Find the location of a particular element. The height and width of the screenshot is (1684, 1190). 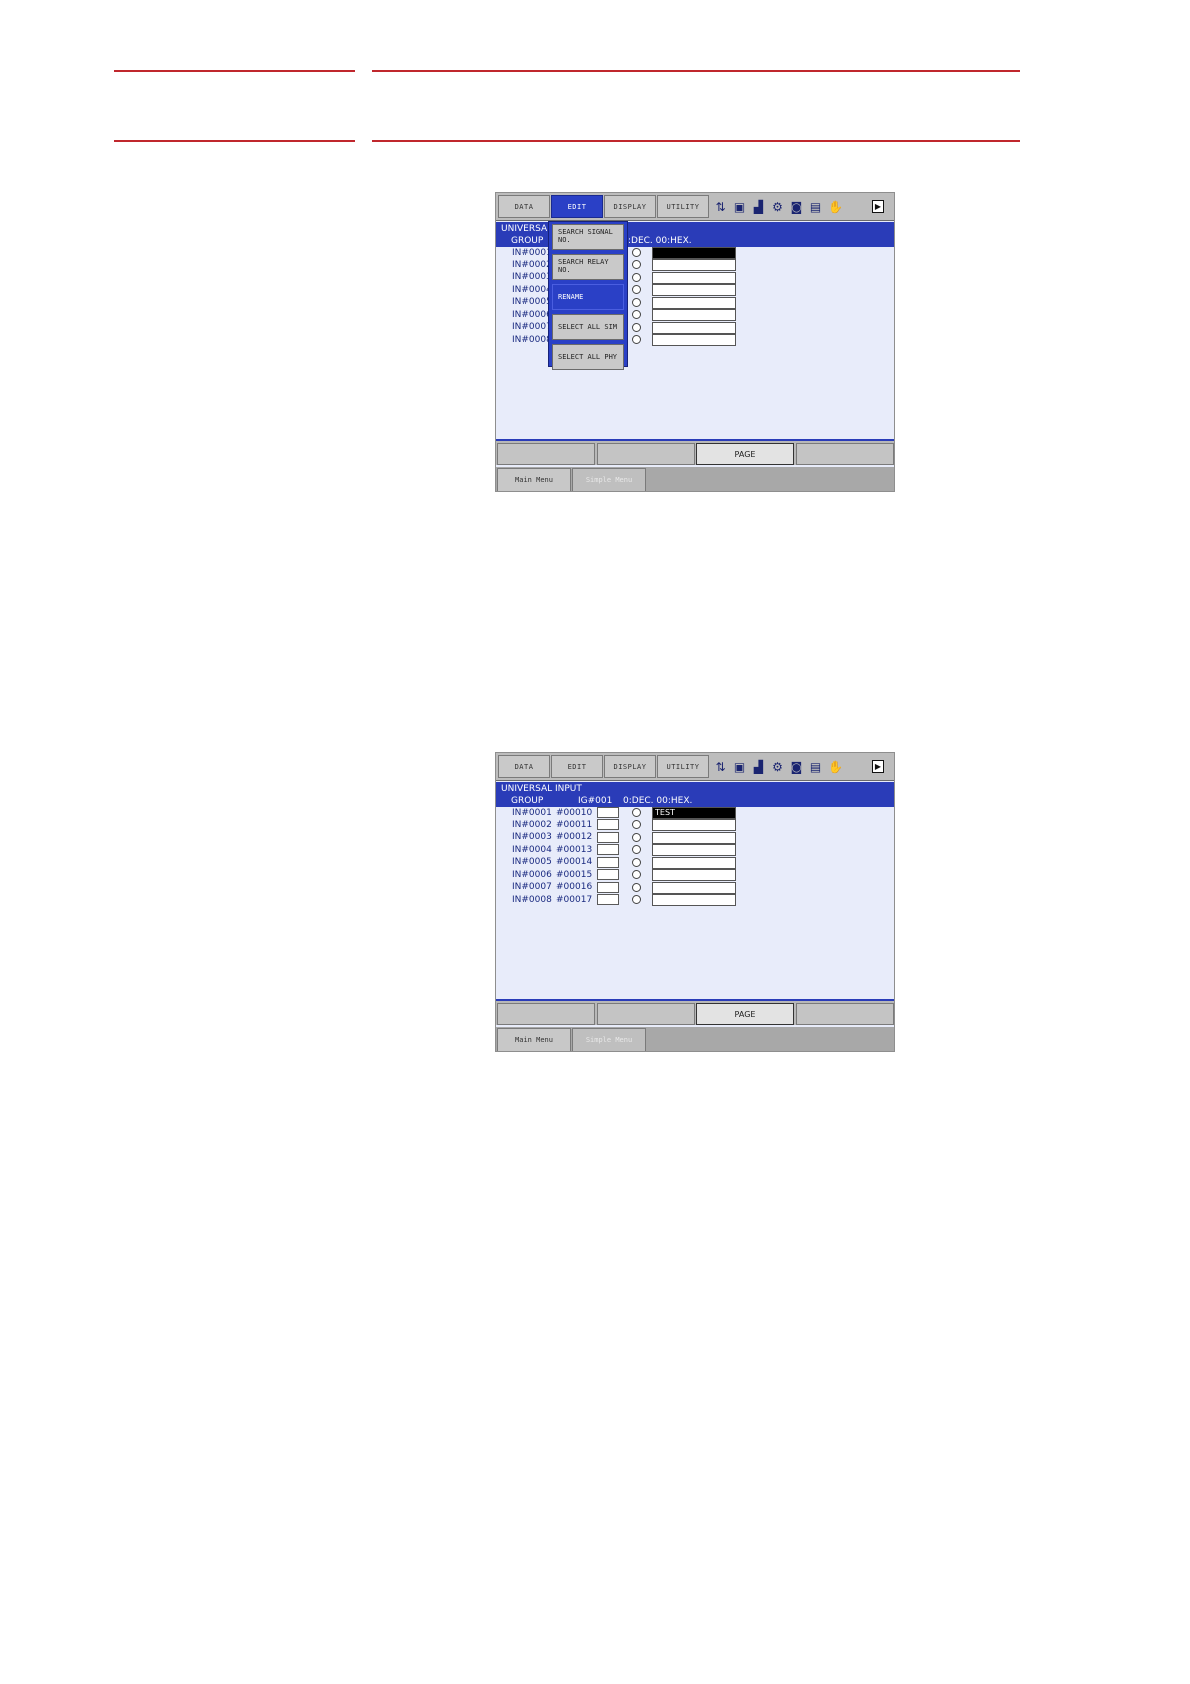

signal-name-field: TEST is located at coordinates (694, 813).